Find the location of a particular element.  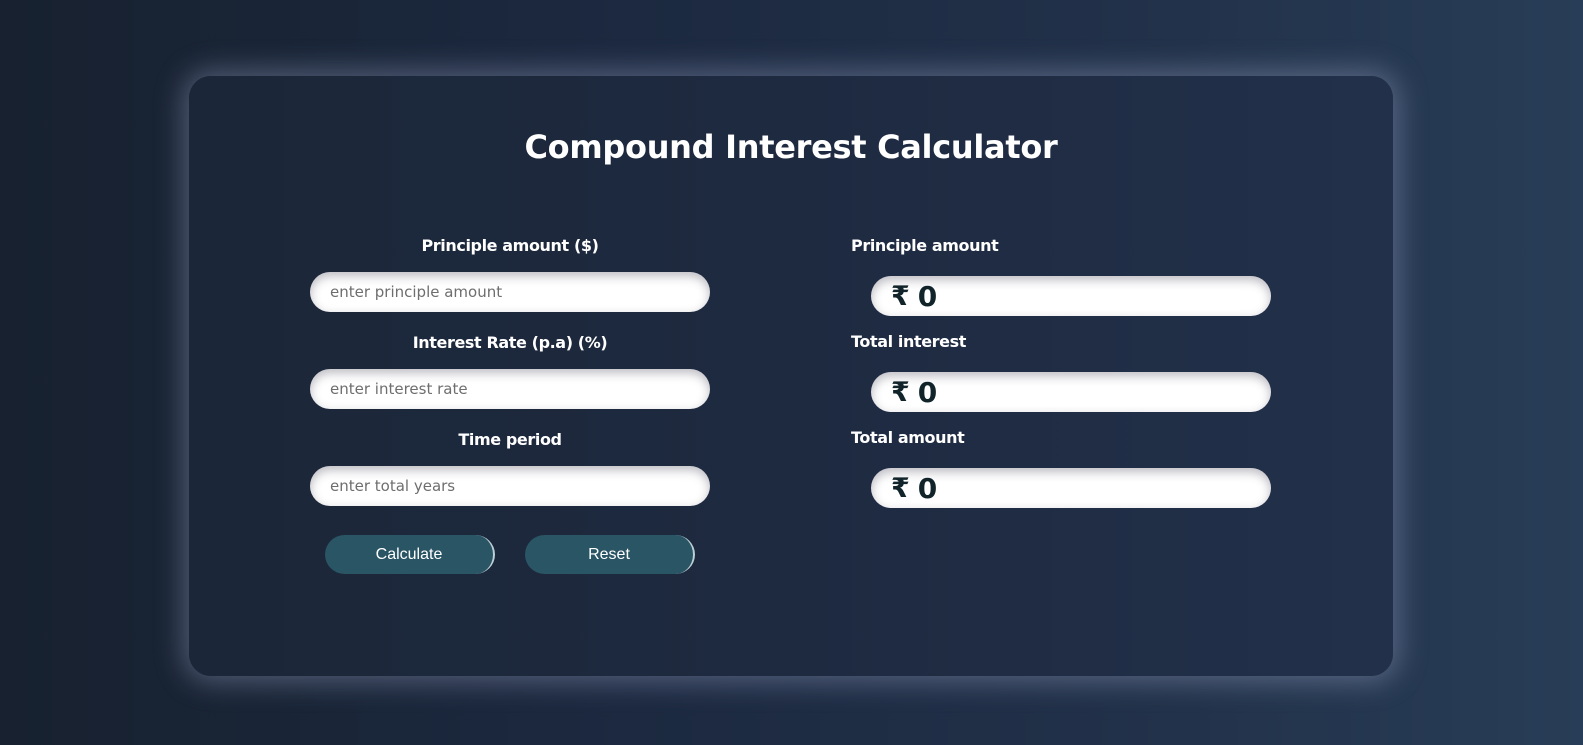

result-principal-value: 0 is located at coordinates (927, 296).